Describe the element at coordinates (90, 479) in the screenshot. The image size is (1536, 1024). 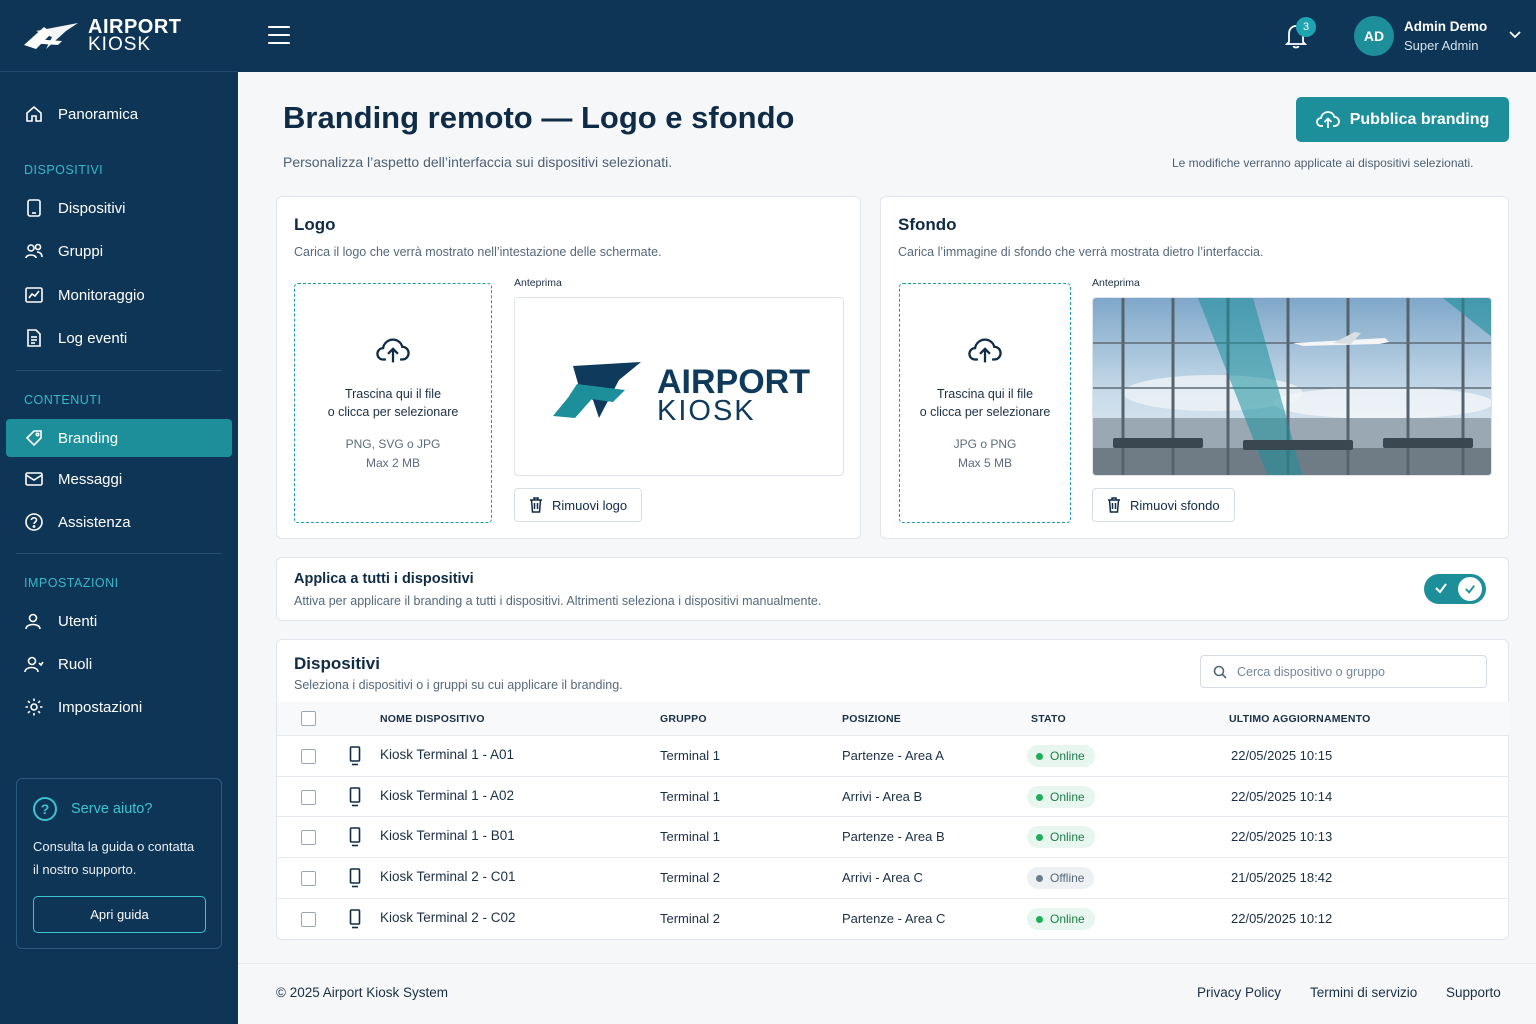
I see `nav-label: Messaggi` at that location.